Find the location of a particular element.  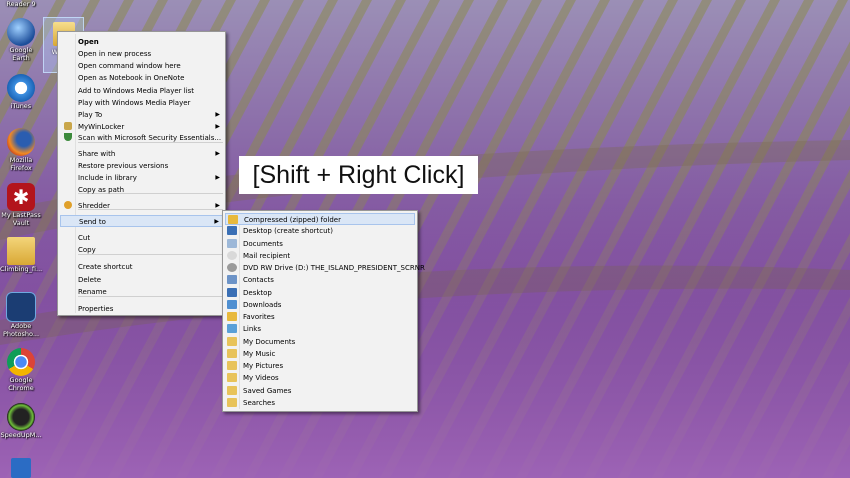

desktop-icon-itunes: iTunes is located at coordinates (21, 92).